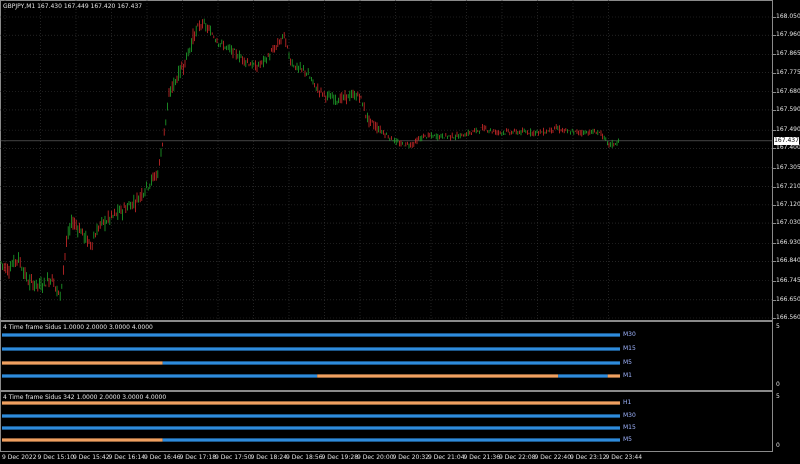 This screenshot has height=464, width=800. What do you see at coordinates (788, 72) in the screenshot?
I see `price-tick-label: 167.775` at bounding box center [788, 72].